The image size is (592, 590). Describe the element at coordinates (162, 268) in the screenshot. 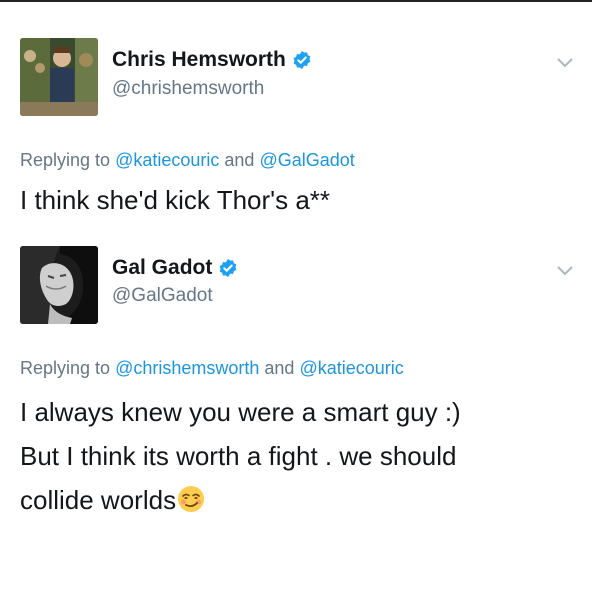

I see `author-name: Gal Gadot` at that location.